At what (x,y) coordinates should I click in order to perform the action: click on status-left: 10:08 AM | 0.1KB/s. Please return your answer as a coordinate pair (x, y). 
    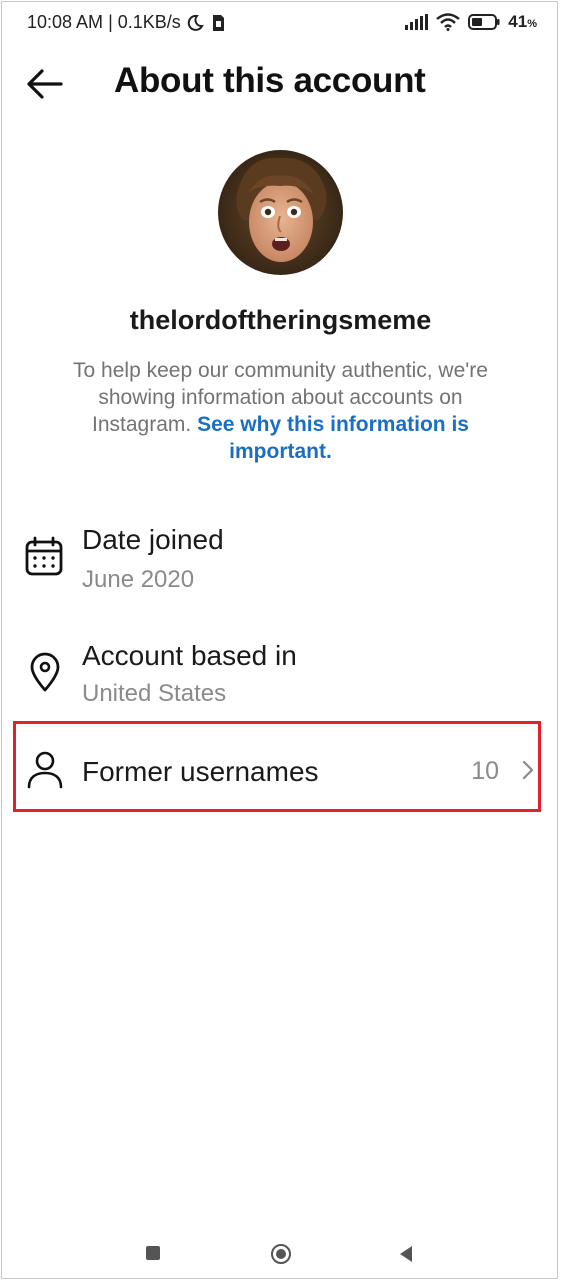
    Looking at the image, I should click on (127, 22).